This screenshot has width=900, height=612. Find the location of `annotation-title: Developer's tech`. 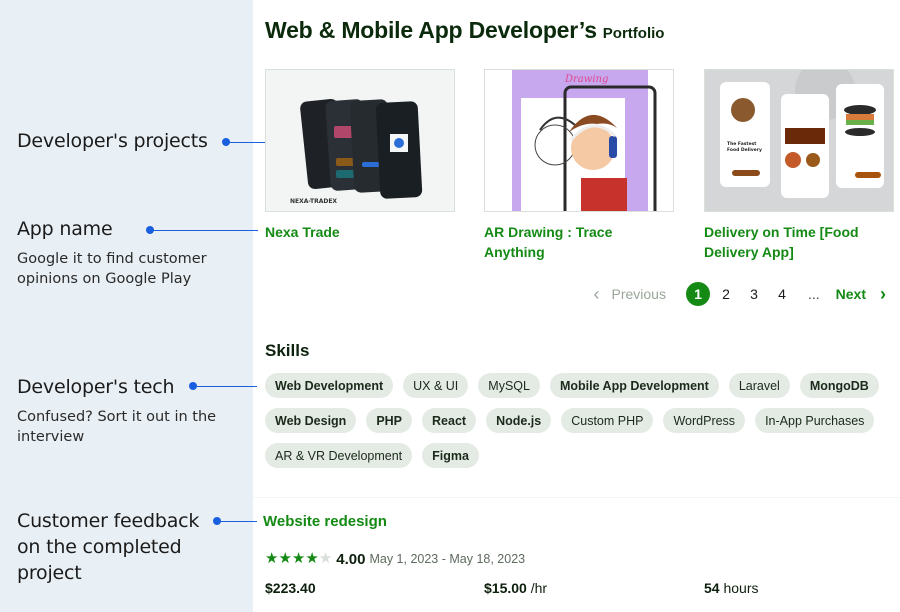

annotation-title: Developer's tech is located at coordinates (96, 387).